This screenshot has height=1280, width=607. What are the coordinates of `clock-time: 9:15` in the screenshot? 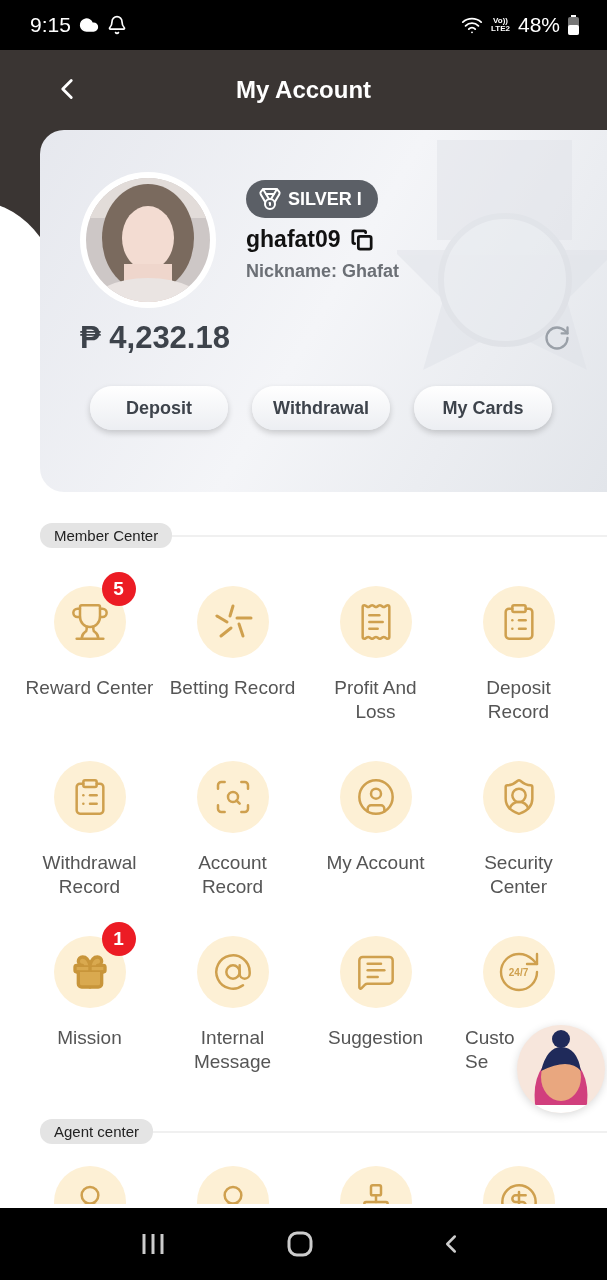 It's located at (50, 25).